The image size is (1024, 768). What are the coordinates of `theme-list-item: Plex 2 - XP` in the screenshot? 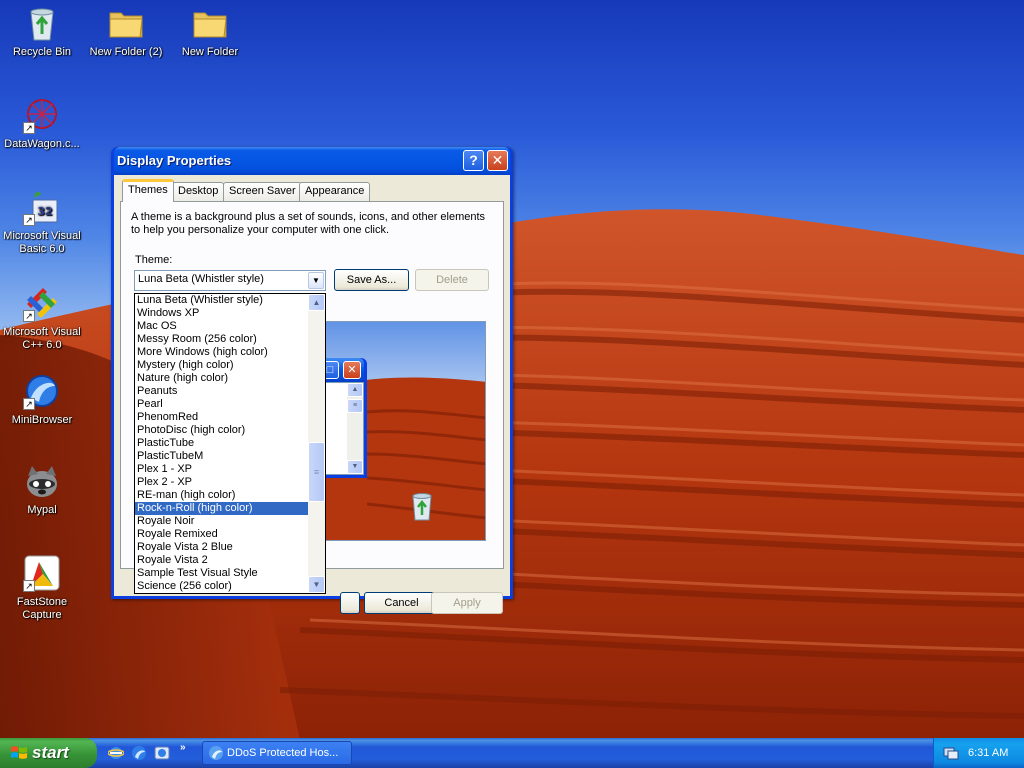 It's located at (230, 482).